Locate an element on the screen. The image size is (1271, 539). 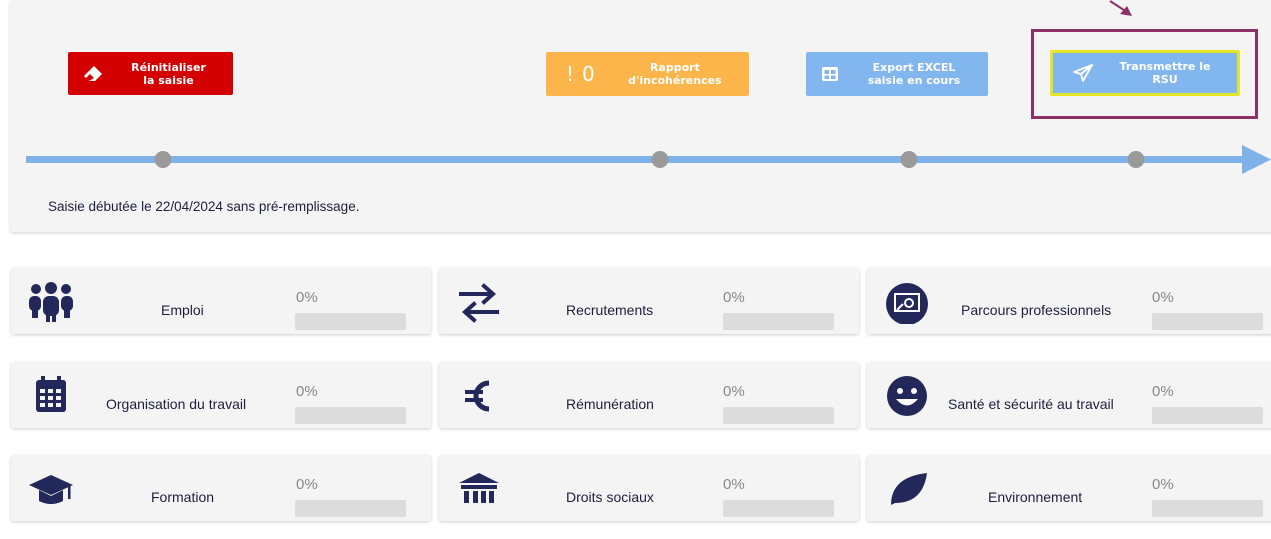
timeline-track is located at coordinates (638, 159).